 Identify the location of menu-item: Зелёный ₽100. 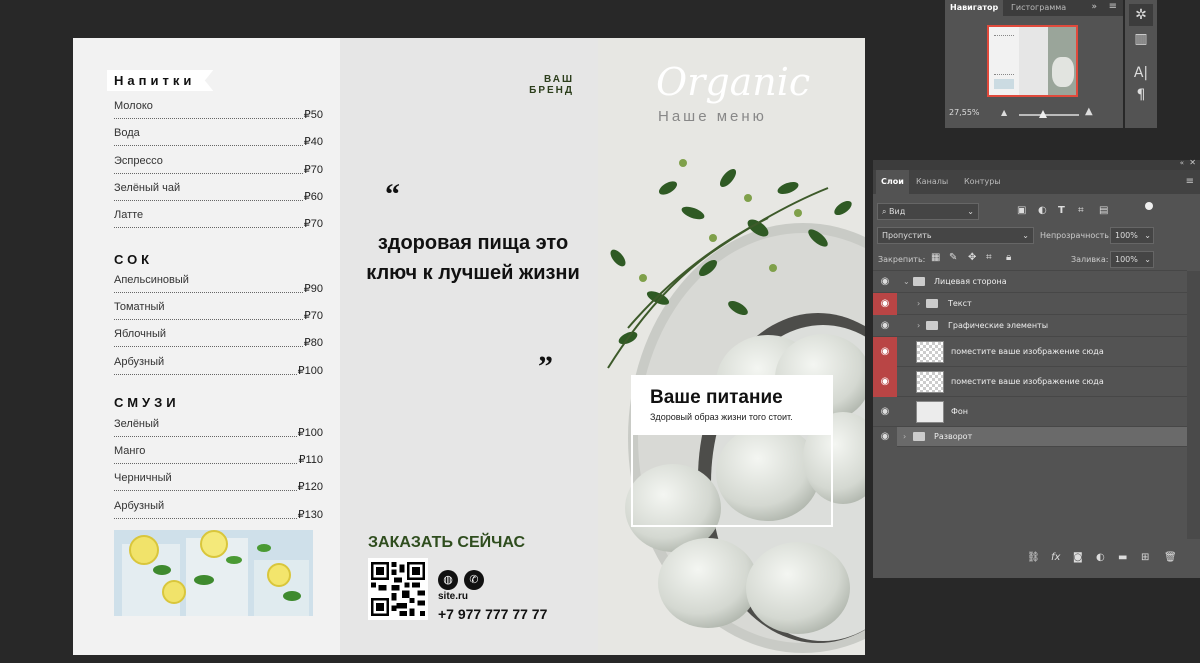
(218, 428).